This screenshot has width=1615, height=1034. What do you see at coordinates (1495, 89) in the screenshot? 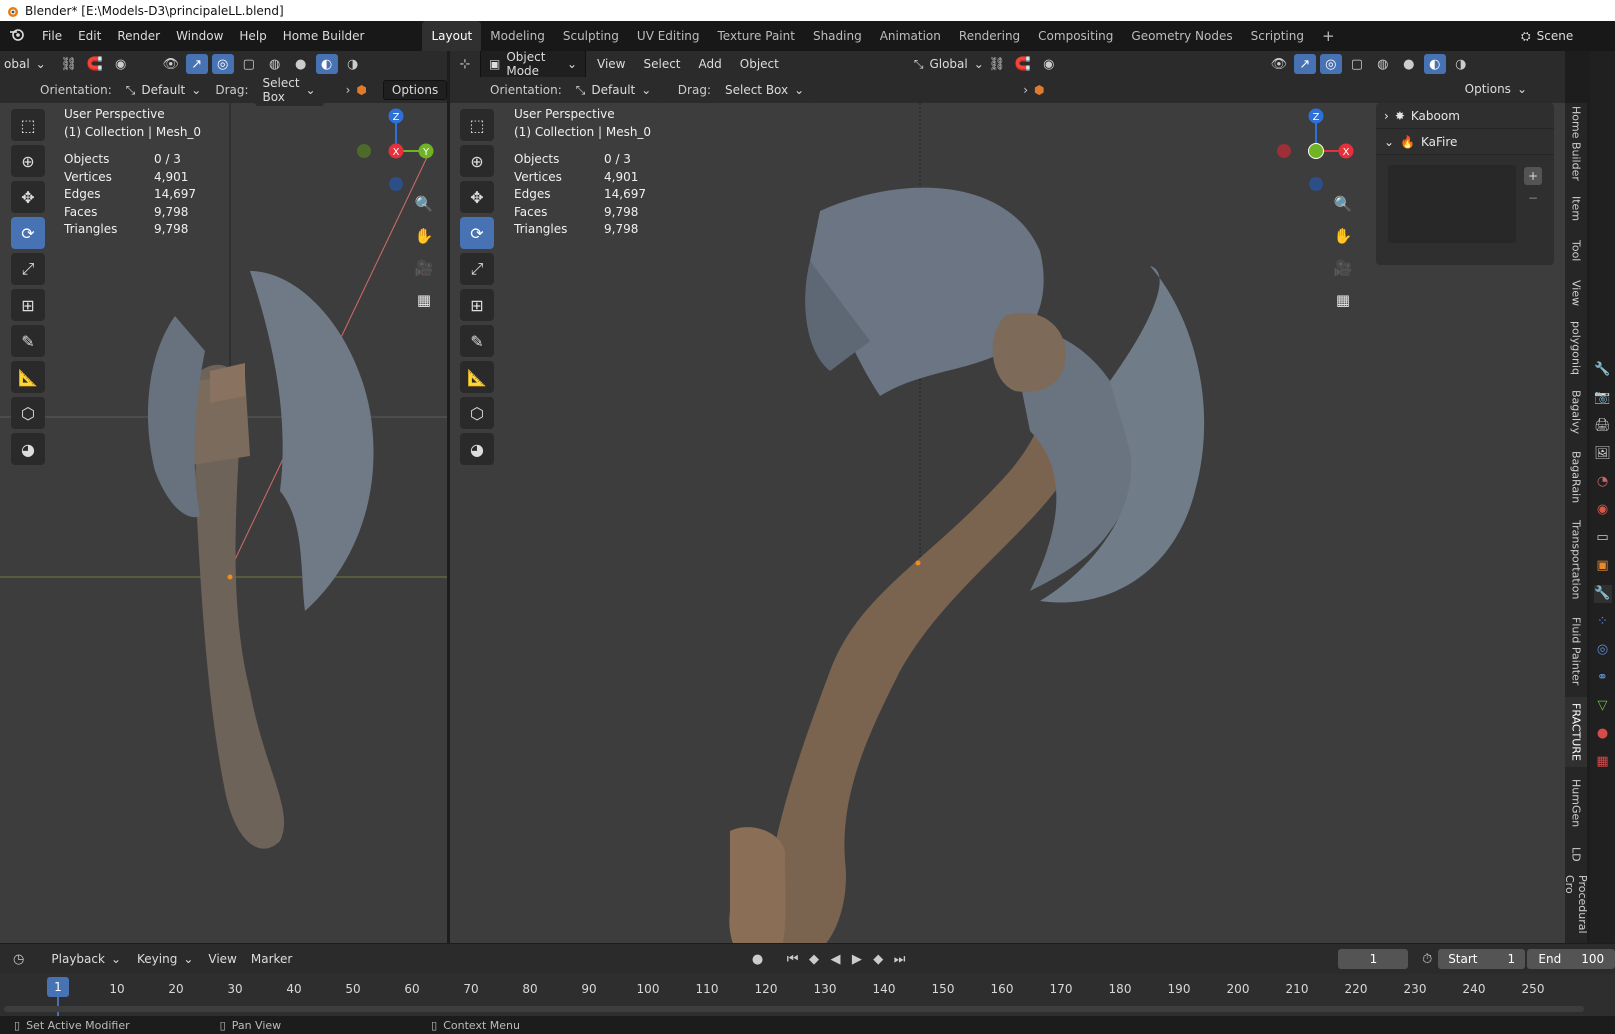
I see `options-button: Options ⌄` at bounding box center [1495, 89].